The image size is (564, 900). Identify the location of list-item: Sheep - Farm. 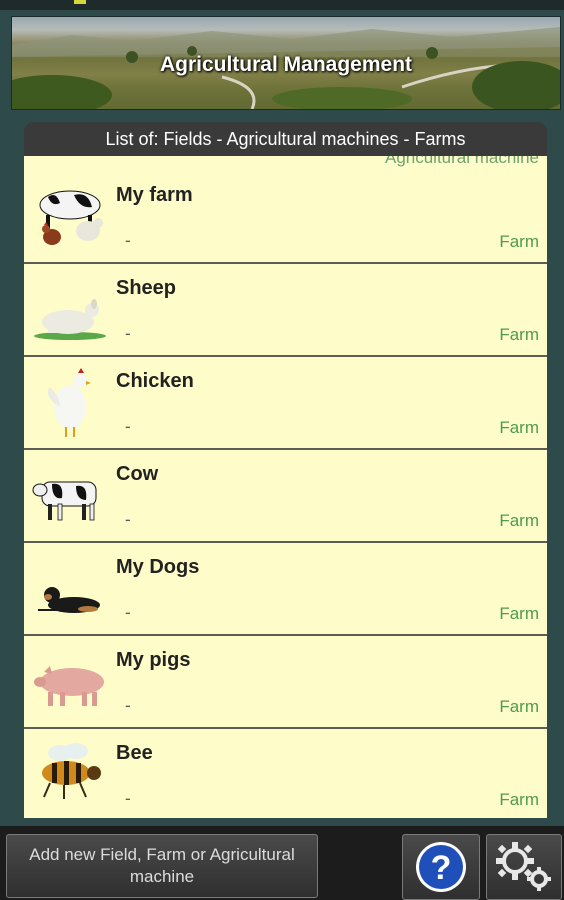
(285, 310).